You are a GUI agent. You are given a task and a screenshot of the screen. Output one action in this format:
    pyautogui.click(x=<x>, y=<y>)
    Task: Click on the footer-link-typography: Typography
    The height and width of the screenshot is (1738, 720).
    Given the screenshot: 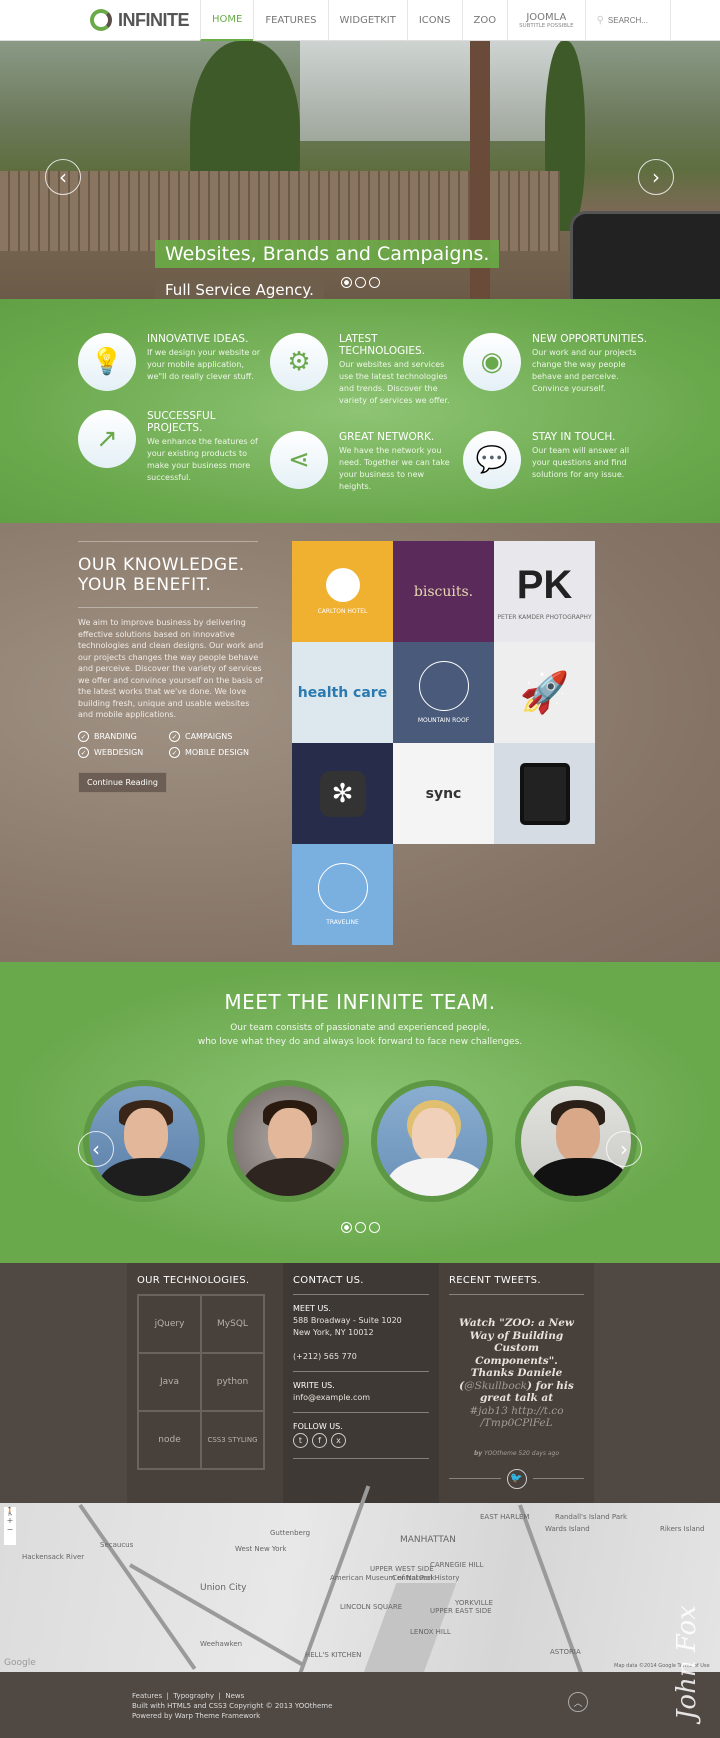 What is the action you would take?
    pyautogui.click(x=193, y=1696)
    